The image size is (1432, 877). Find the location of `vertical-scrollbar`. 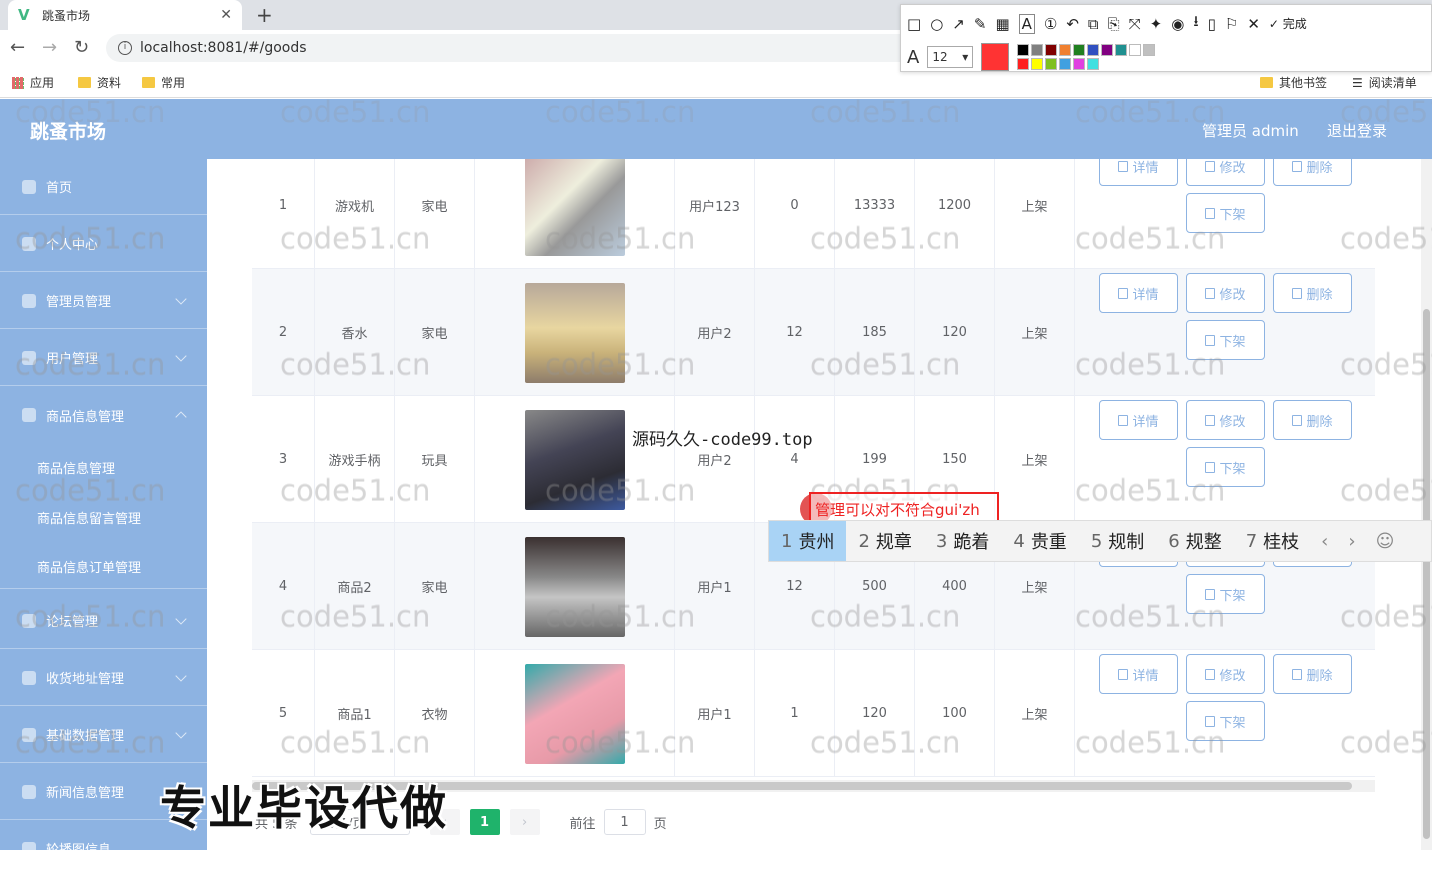

vertical-scrollbar is located at coordinates (1426, 504).